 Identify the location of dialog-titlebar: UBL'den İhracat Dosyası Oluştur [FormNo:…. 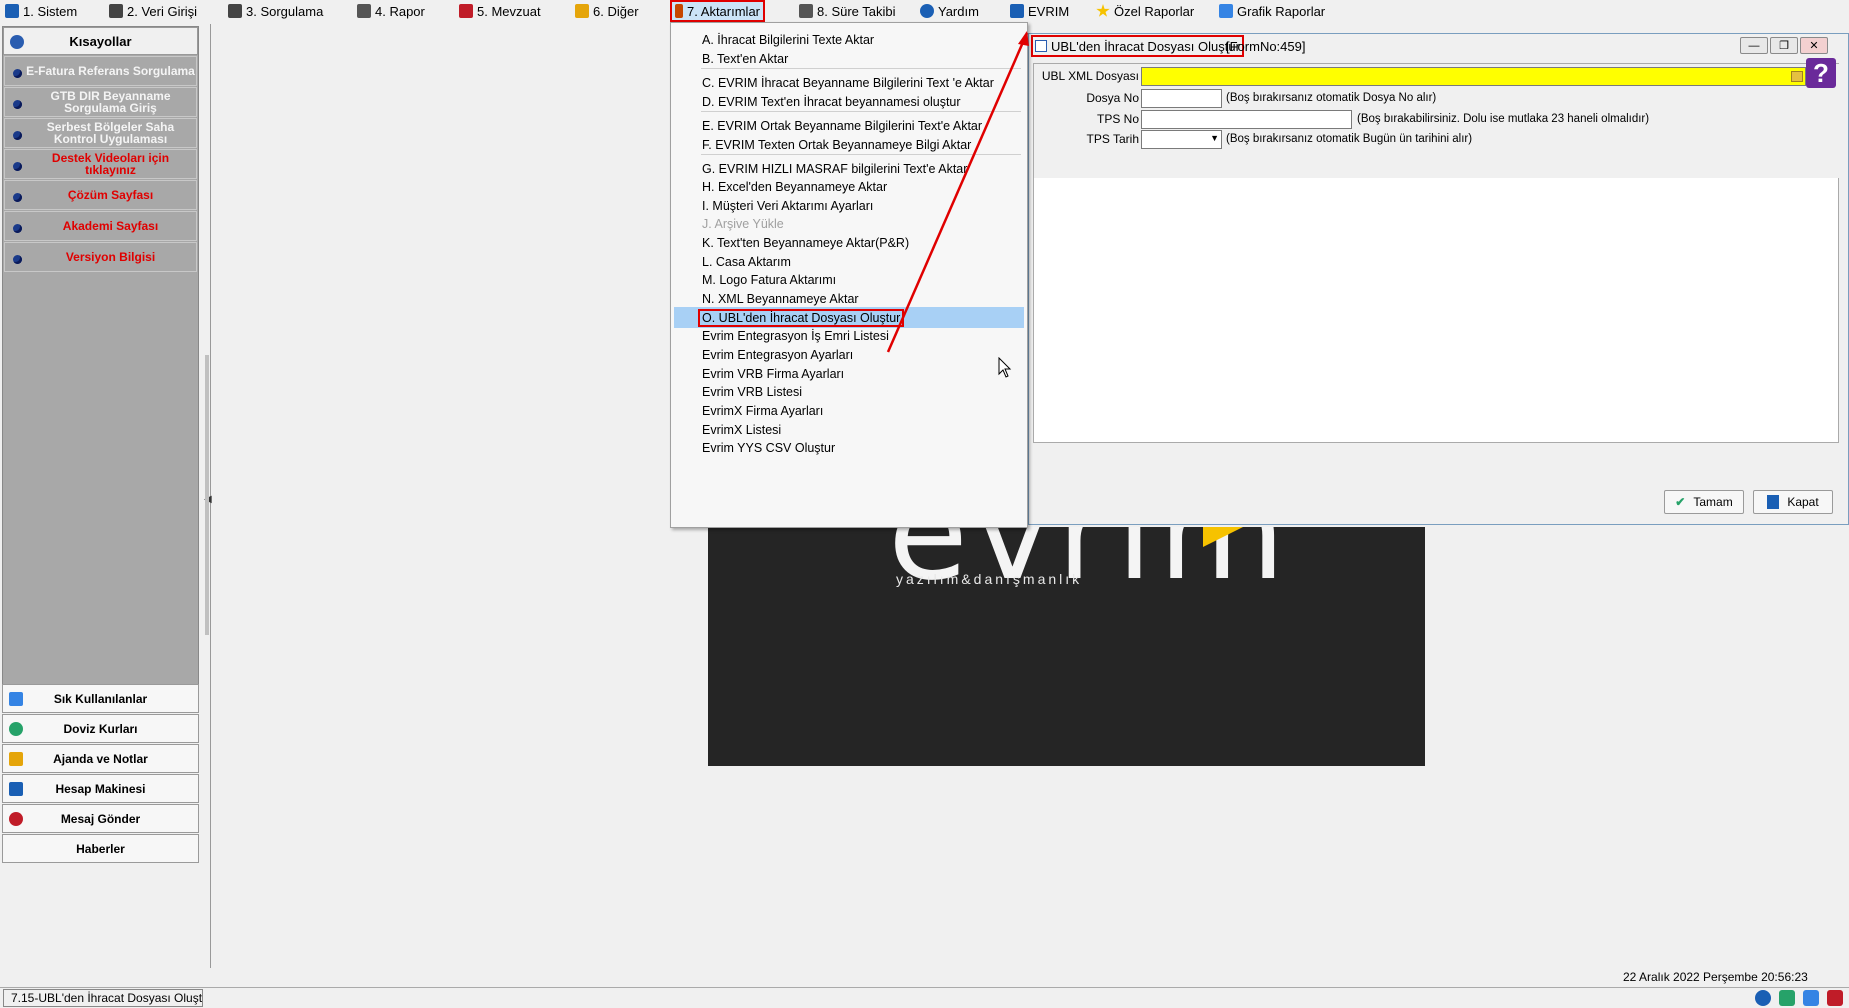
(1438, 46).